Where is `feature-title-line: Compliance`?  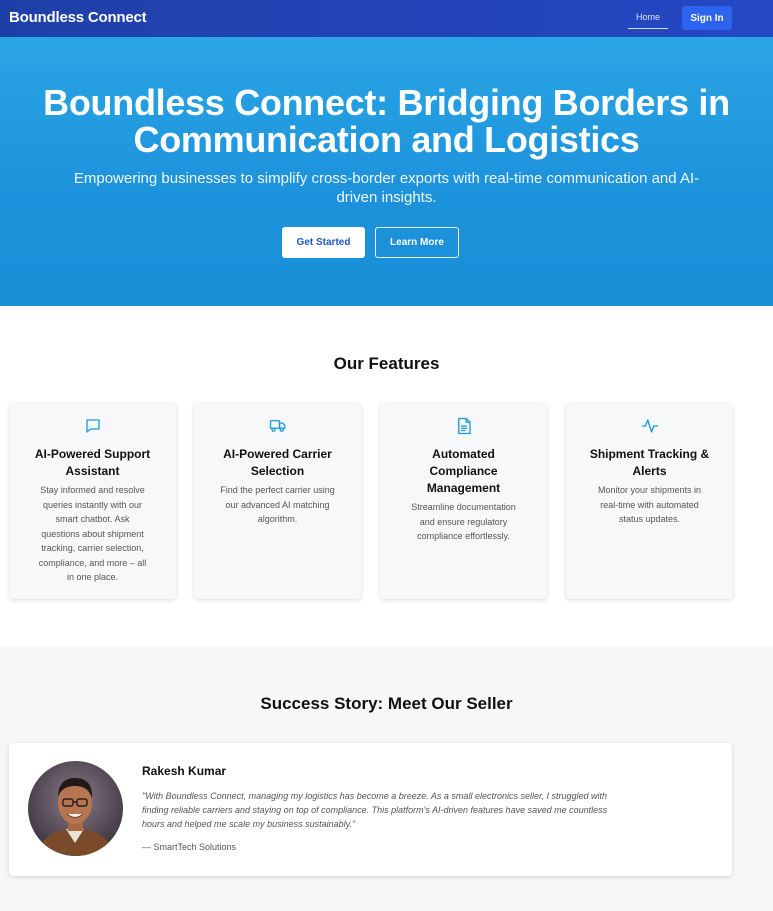
feature-title-line: Compliance is located at coordinates (463, 471).